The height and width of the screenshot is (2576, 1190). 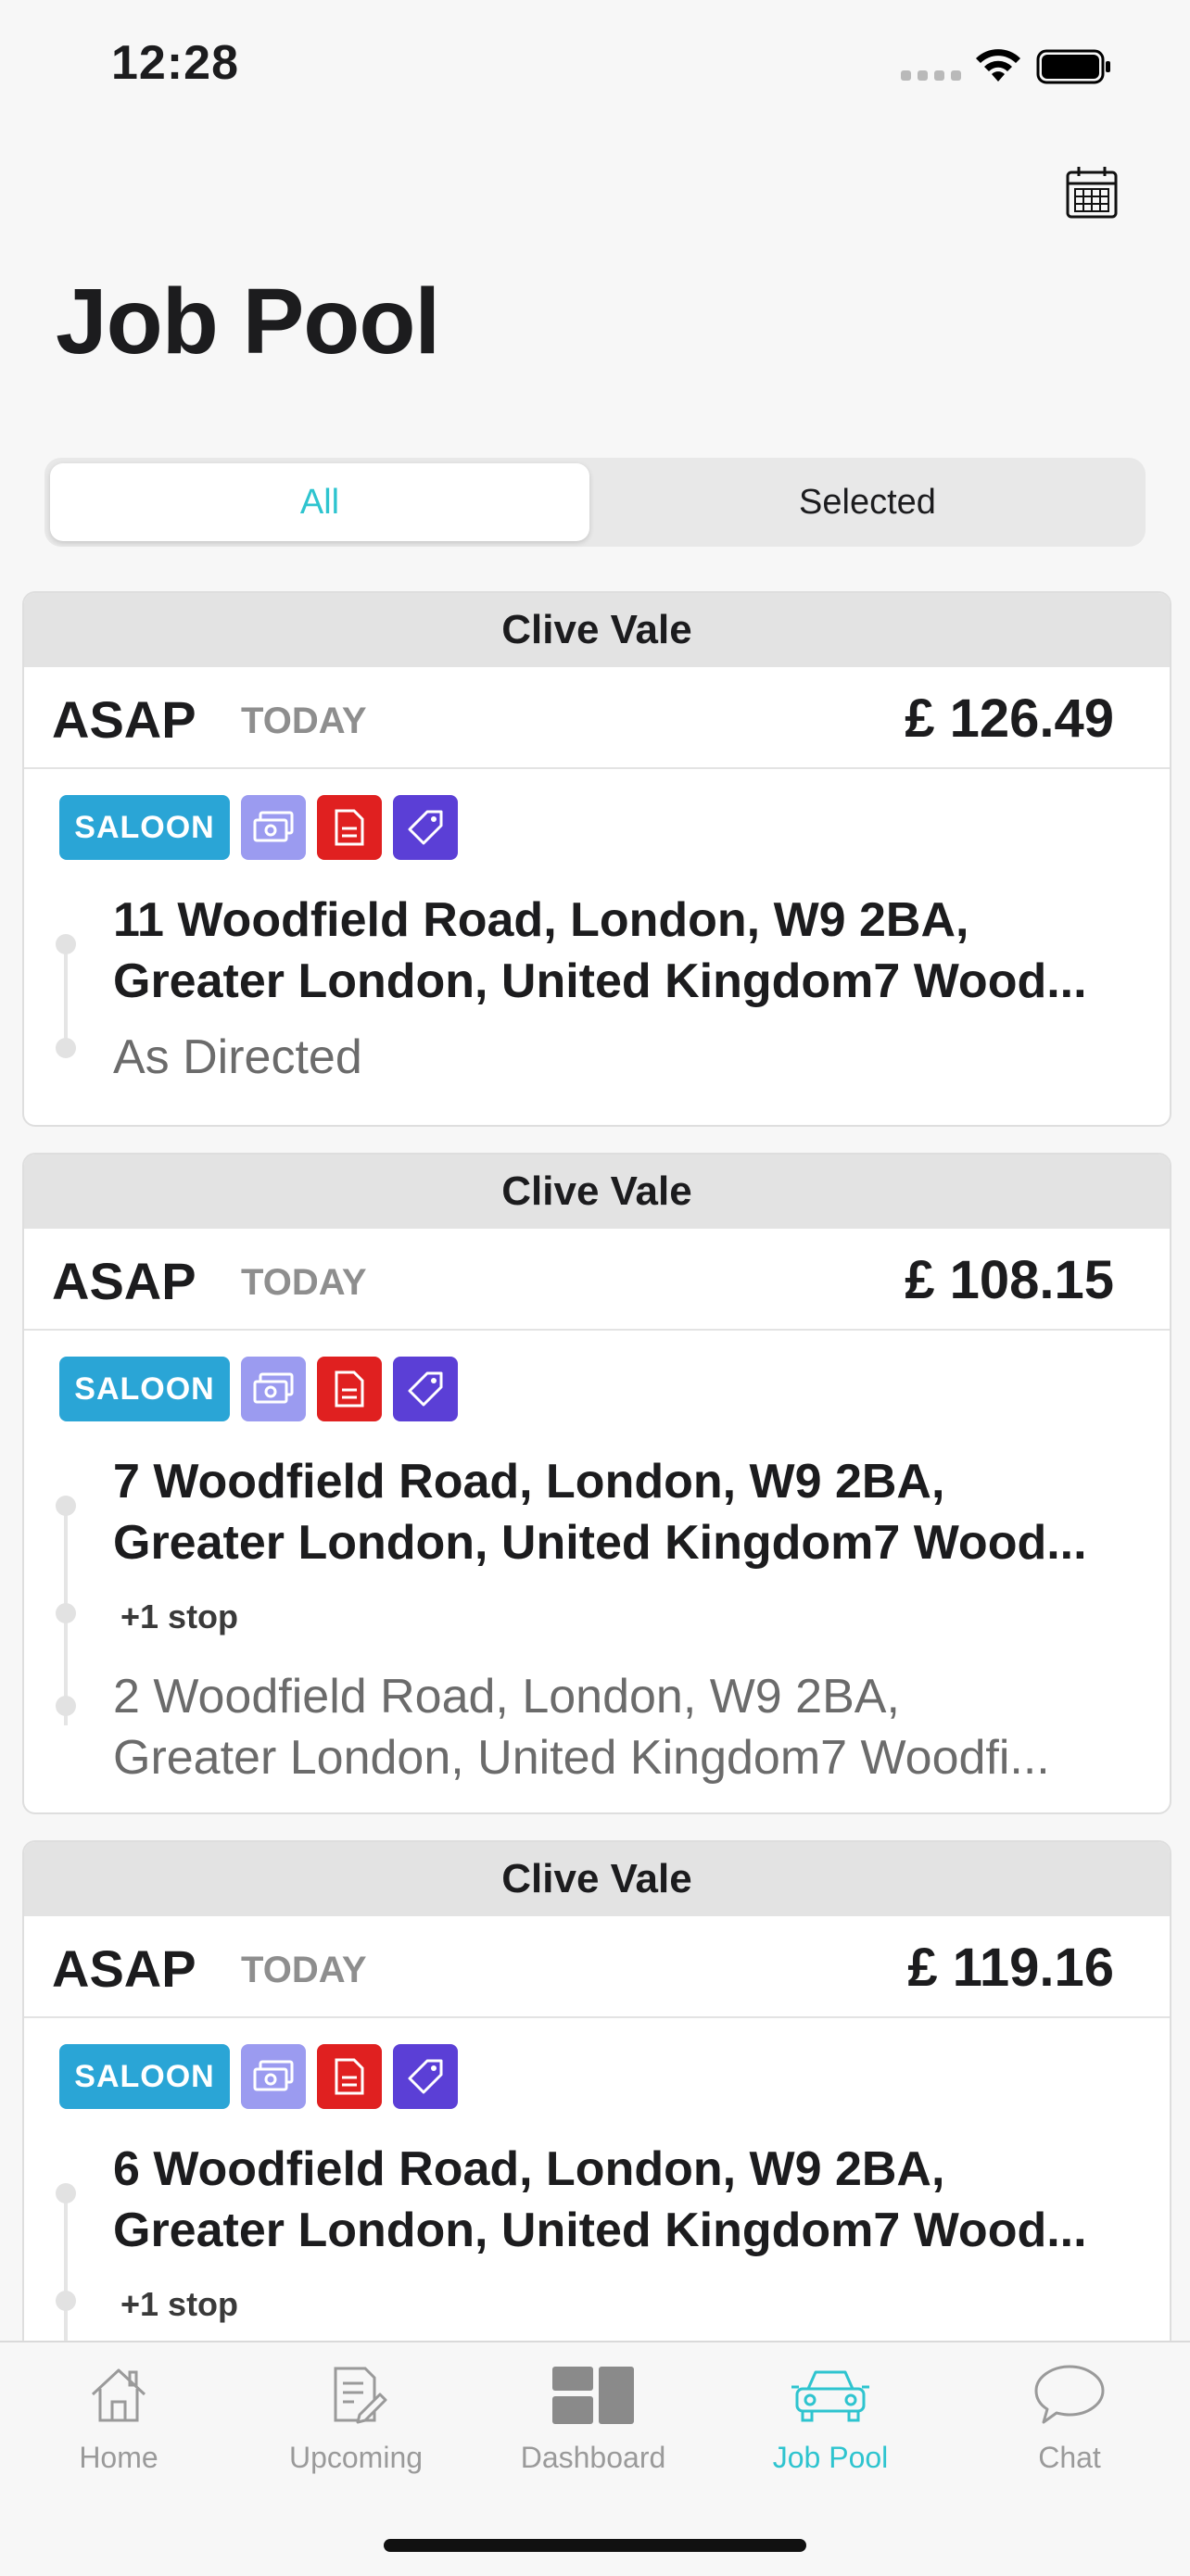 What do you see at coordinates (597, 1280) in the screenshot?
I see `job-summary: ASAP TODAY £ 108.15` at bounding box center [597, 1280].